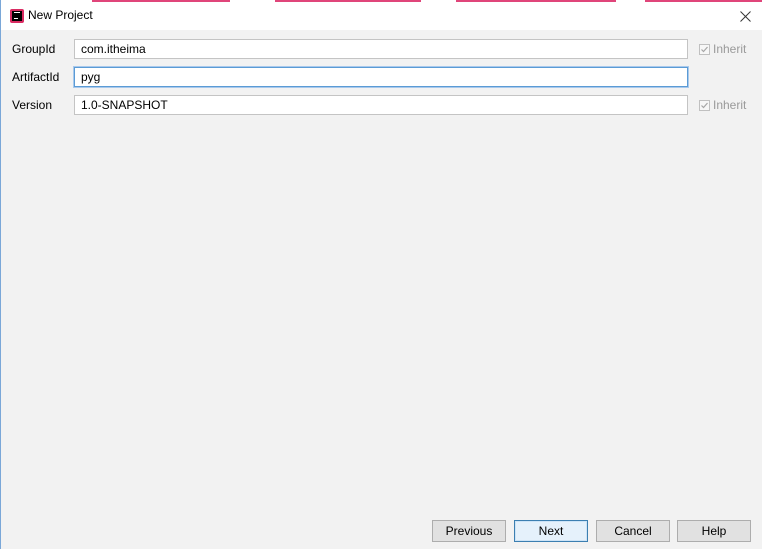  What do you see at coordinates (60, 15) in the screenshot?
I see `window-title: New Project` at bounding box center [60, 15].